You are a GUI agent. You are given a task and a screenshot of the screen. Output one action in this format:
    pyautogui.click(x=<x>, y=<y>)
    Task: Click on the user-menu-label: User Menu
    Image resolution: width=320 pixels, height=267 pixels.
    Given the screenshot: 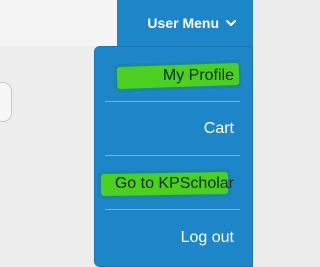 What is the action you would take?
    pyautogui.click(x=183, y=23)
    